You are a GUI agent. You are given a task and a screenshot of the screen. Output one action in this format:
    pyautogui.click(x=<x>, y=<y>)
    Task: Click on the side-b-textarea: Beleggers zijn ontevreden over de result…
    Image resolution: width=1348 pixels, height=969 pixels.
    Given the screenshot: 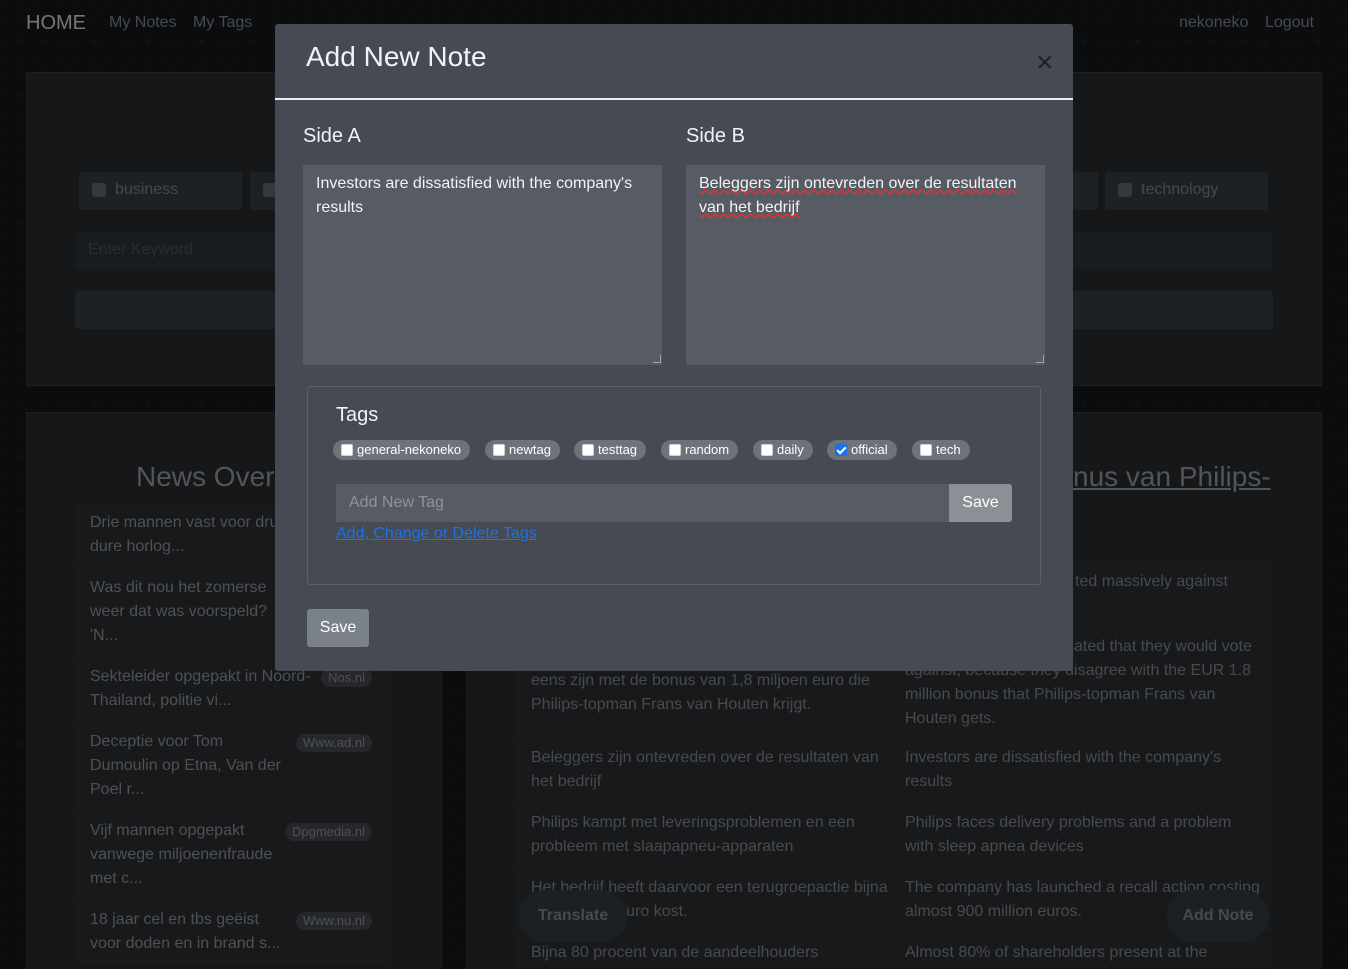 What is the action you would take?
    pyautogui.click(x=865, y=265)
    